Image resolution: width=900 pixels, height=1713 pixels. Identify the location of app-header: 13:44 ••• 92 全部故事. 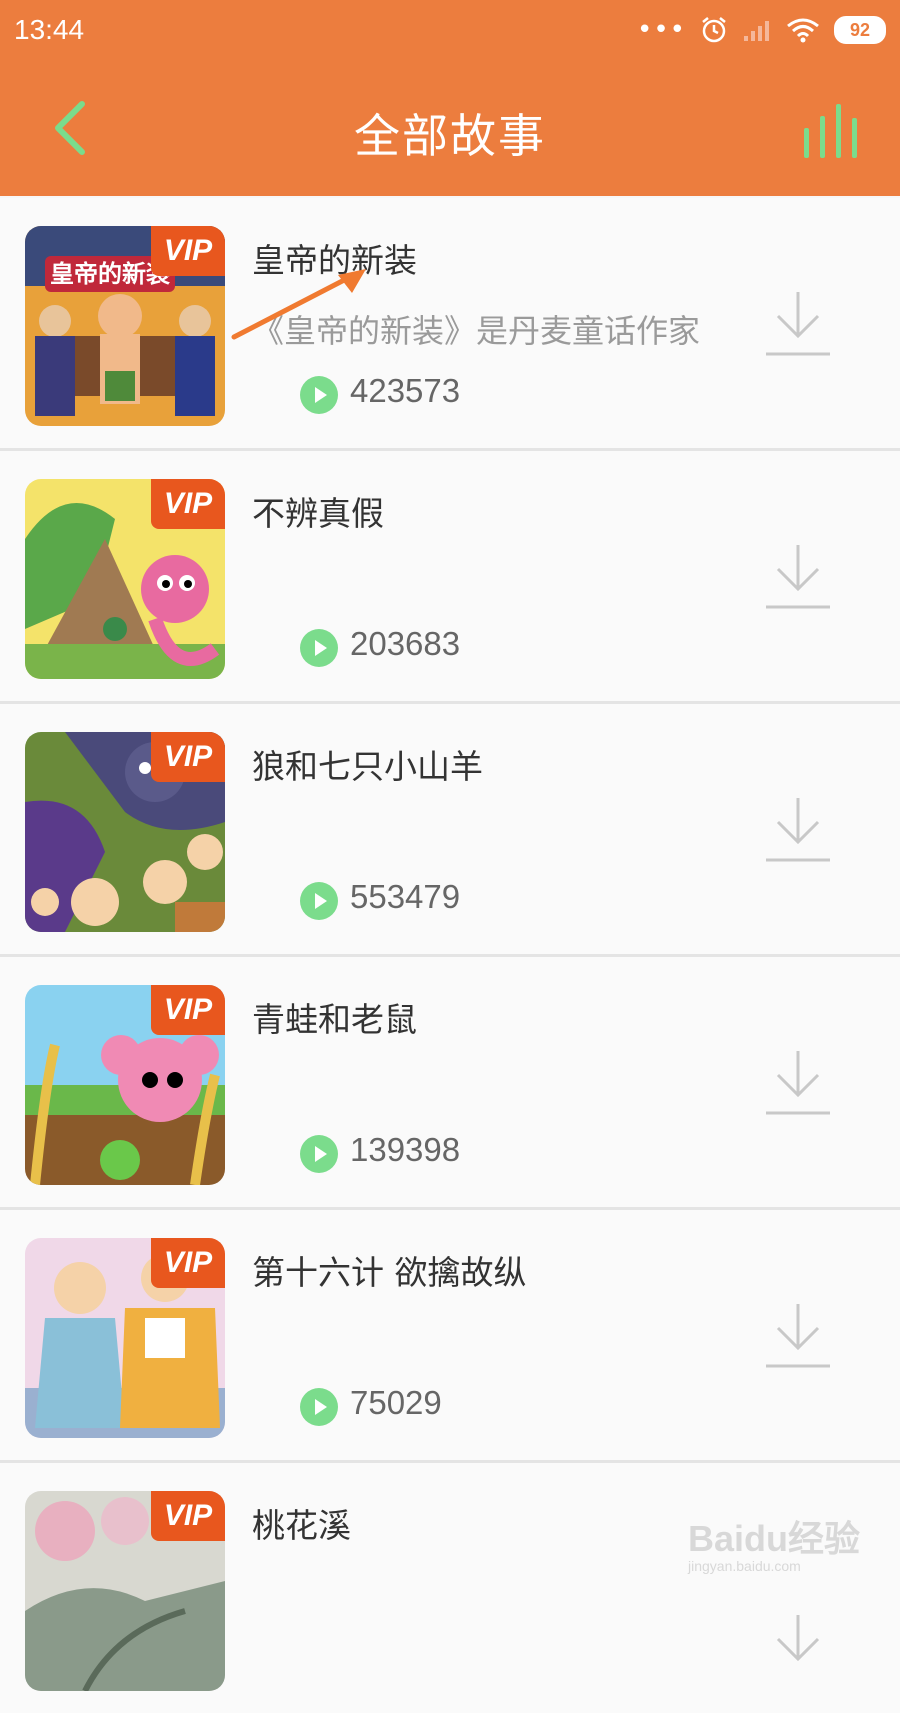
(450, 98).